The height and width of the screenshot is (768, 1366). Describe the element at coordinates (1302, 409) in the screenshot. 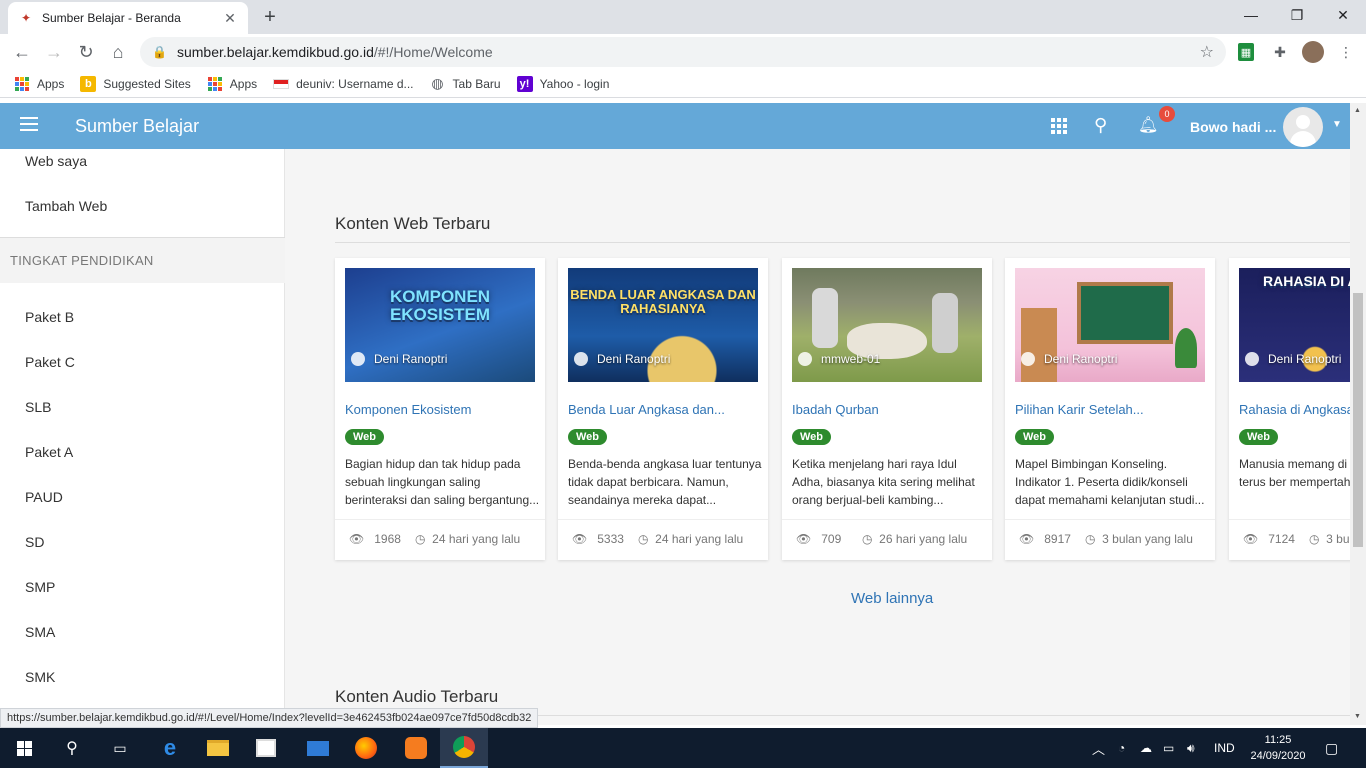

I see `card-title: Rahasia di Angkasa` at that location.